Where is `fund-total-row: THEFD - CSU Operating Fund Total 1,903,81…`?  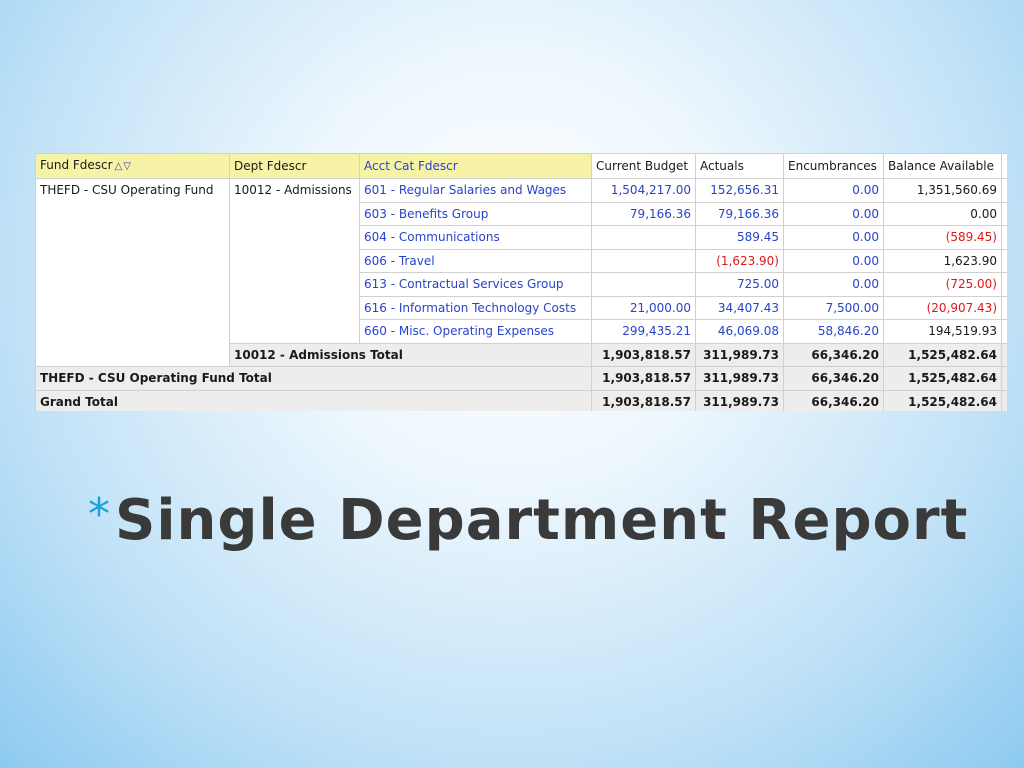
fund-total-row: THEFD - CSU Operating Fund Total 1,903,81… is located at coordinates (521, 378).